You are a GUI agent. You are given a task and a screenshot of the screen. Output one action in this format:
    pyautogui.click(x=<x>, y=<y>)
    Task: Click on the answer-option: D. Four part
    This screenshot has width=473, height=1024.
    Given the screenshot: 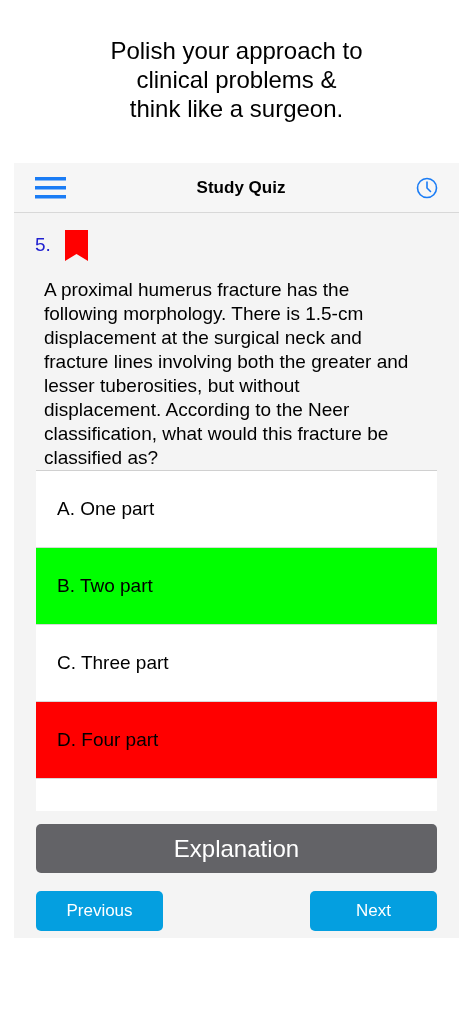 What is the action you would take?
    pyautogui.click(x=236, y=740)
    